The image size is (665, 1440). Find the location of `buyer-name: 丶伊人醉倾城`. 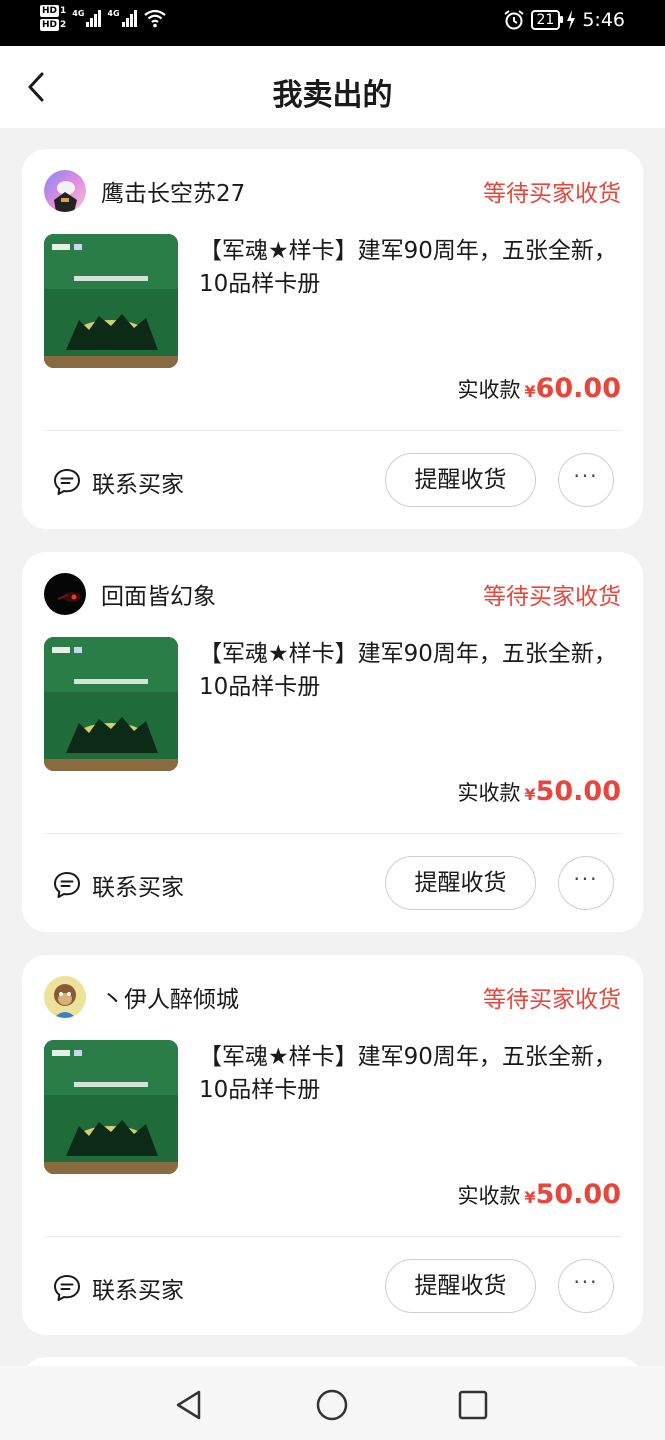

buyer-name: 丶伊人醉倾城 is located at coordinates (170, 997).